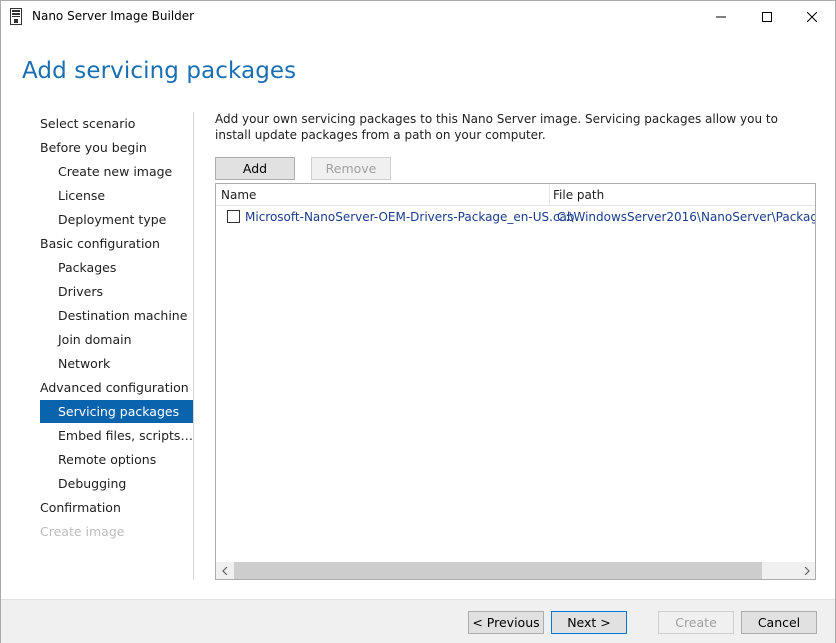 The height and width of the screenshot is (643, 836). I want to click on column-header-file-path: File path, so click(578, 195).